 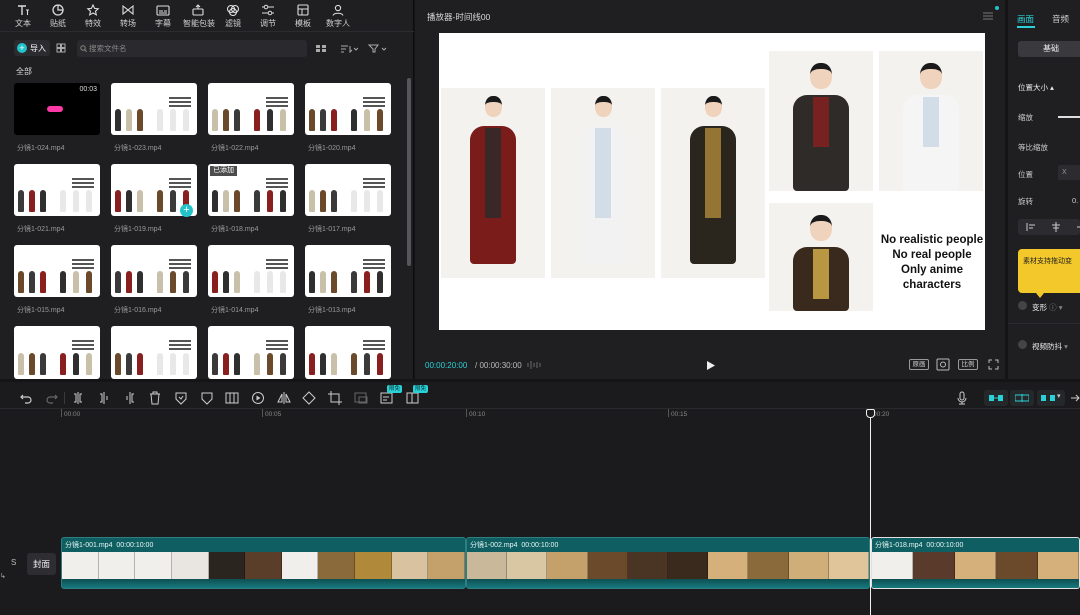 What do you see at coordinates (870, 512) in the screenshot?
I see `playhead` at bounding box center [870, 512].